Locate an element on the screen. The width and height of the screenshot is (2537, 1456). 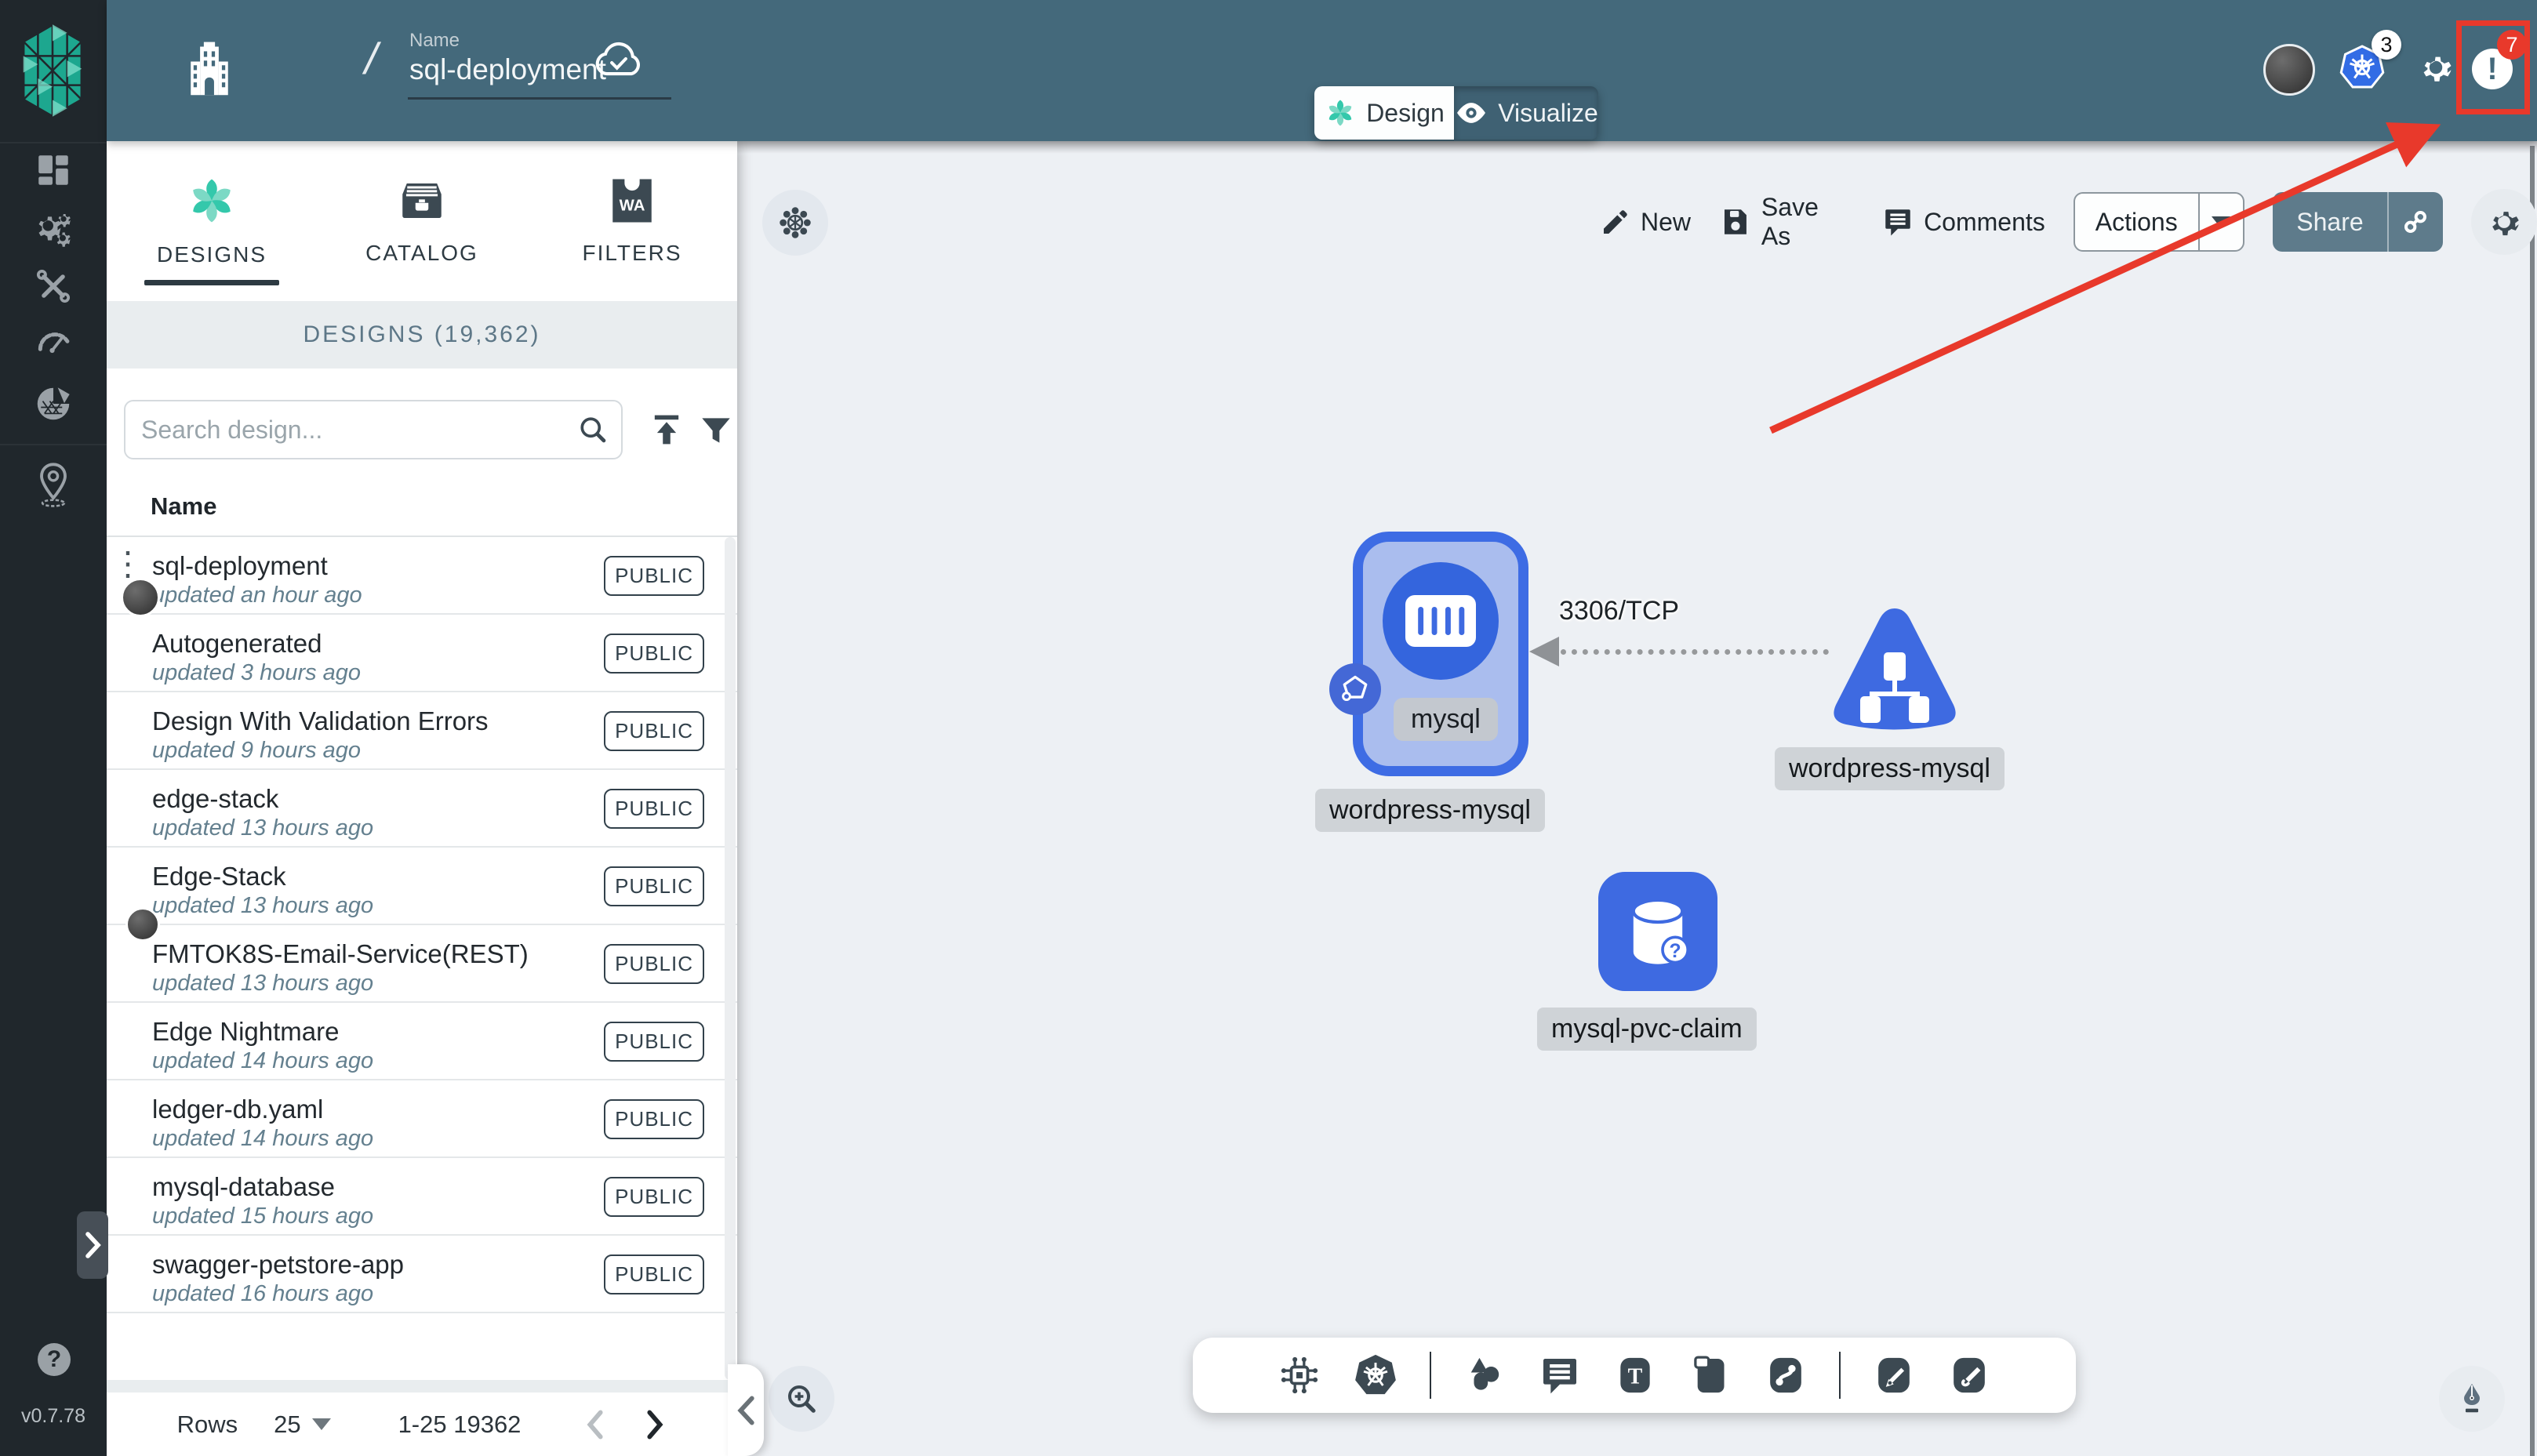
lifecycle-gears-icon is located at coordinates (53, 230).